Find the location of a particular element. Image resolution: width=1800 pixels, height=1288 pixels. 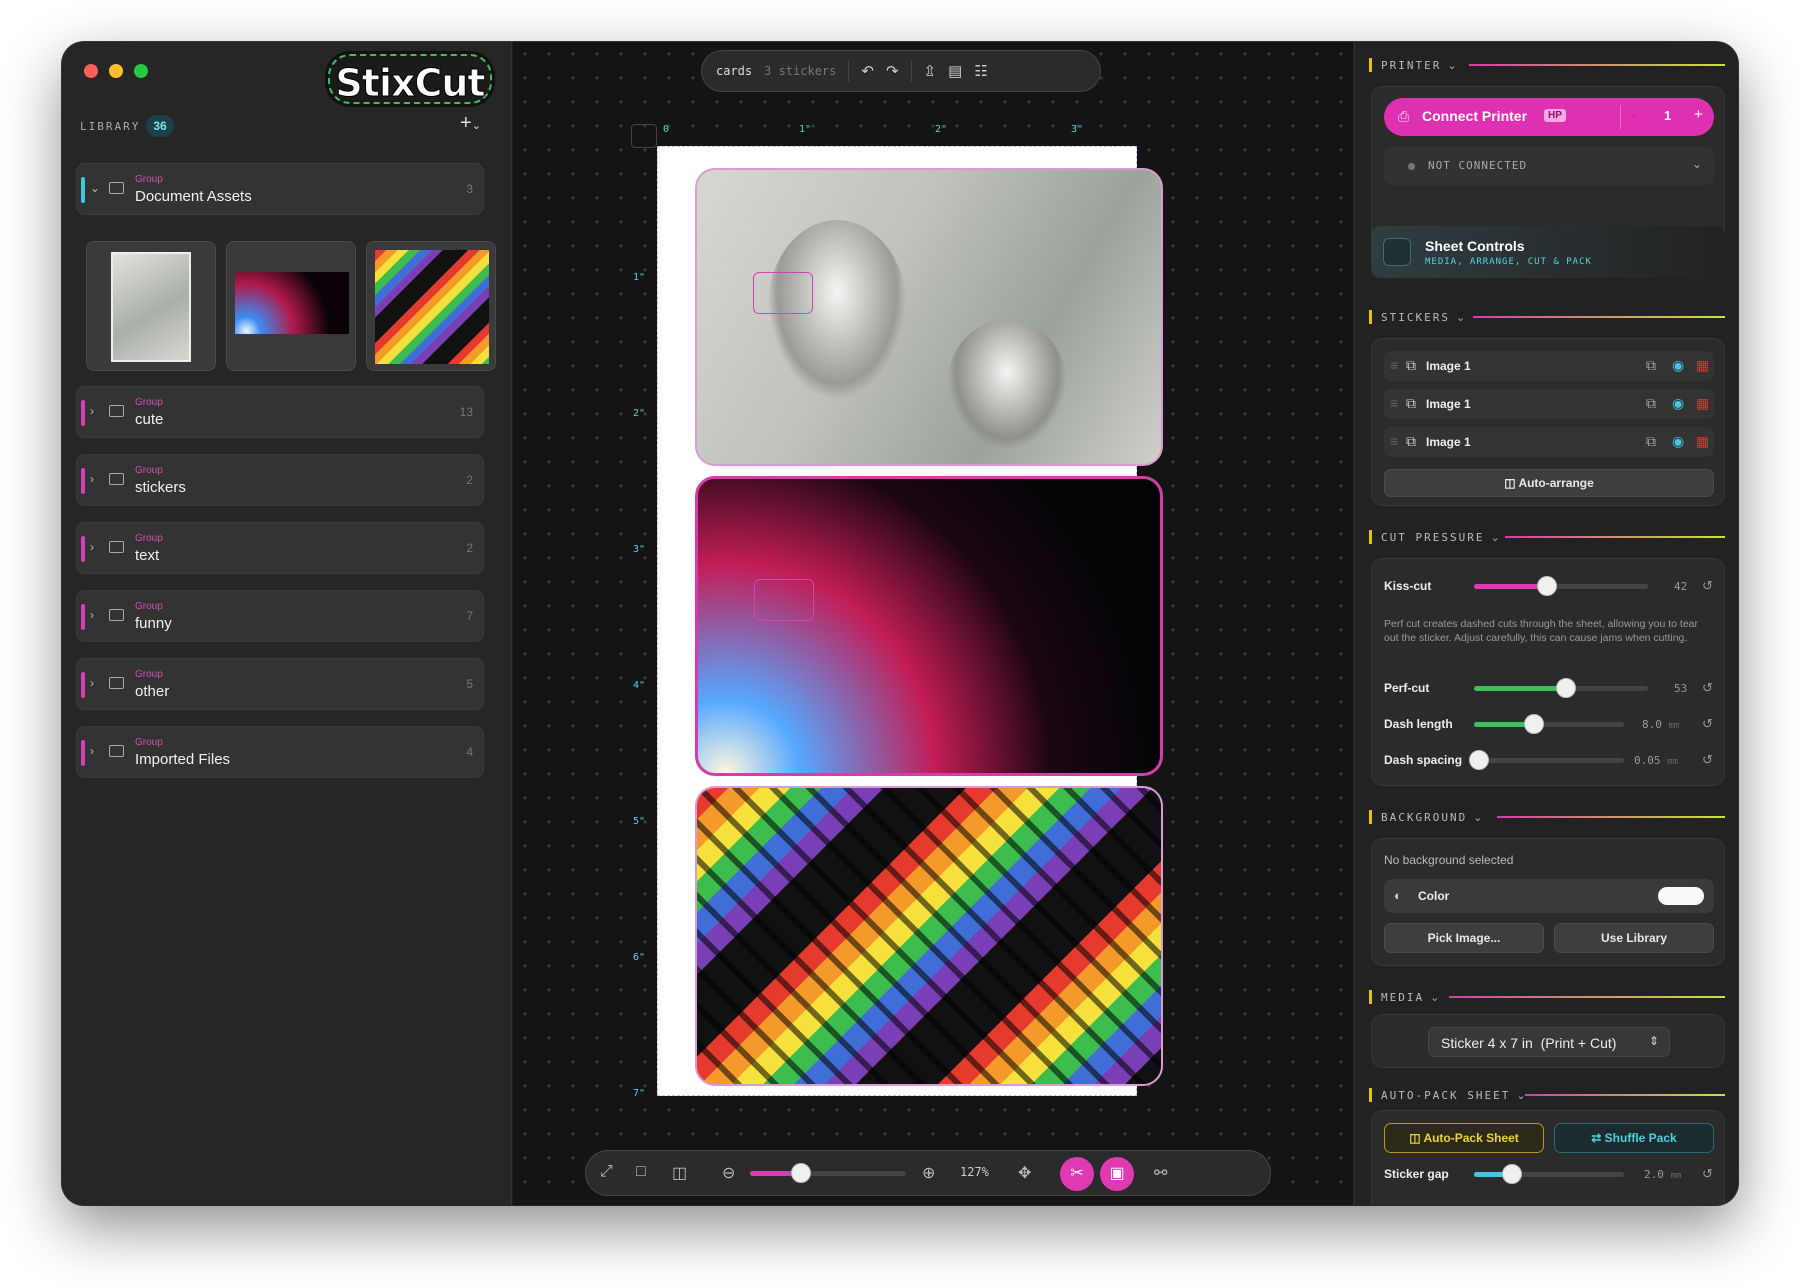

perf-cut-value: 53 is located at coordinates (1681, 688).